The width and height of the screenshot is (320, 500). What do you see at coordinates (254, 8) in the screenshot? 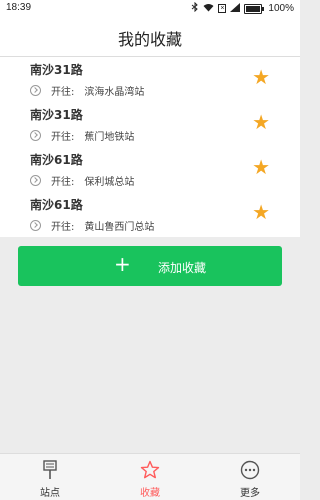
I see `battery-icon` at bounding box center [254, 8].